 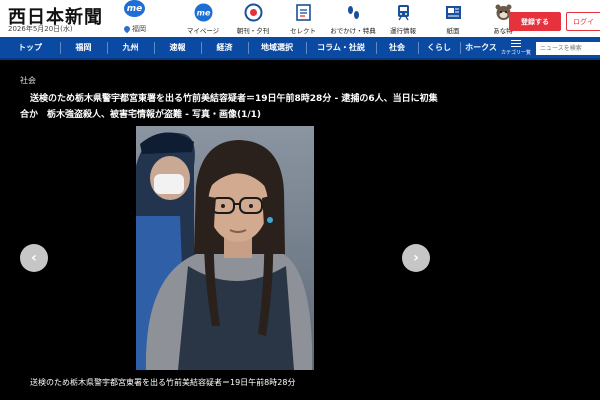 What do you see at coordinates (481, 47) in the screenshot?
I see `cat-hawks: ホークス` at bounding box center [481, 47].